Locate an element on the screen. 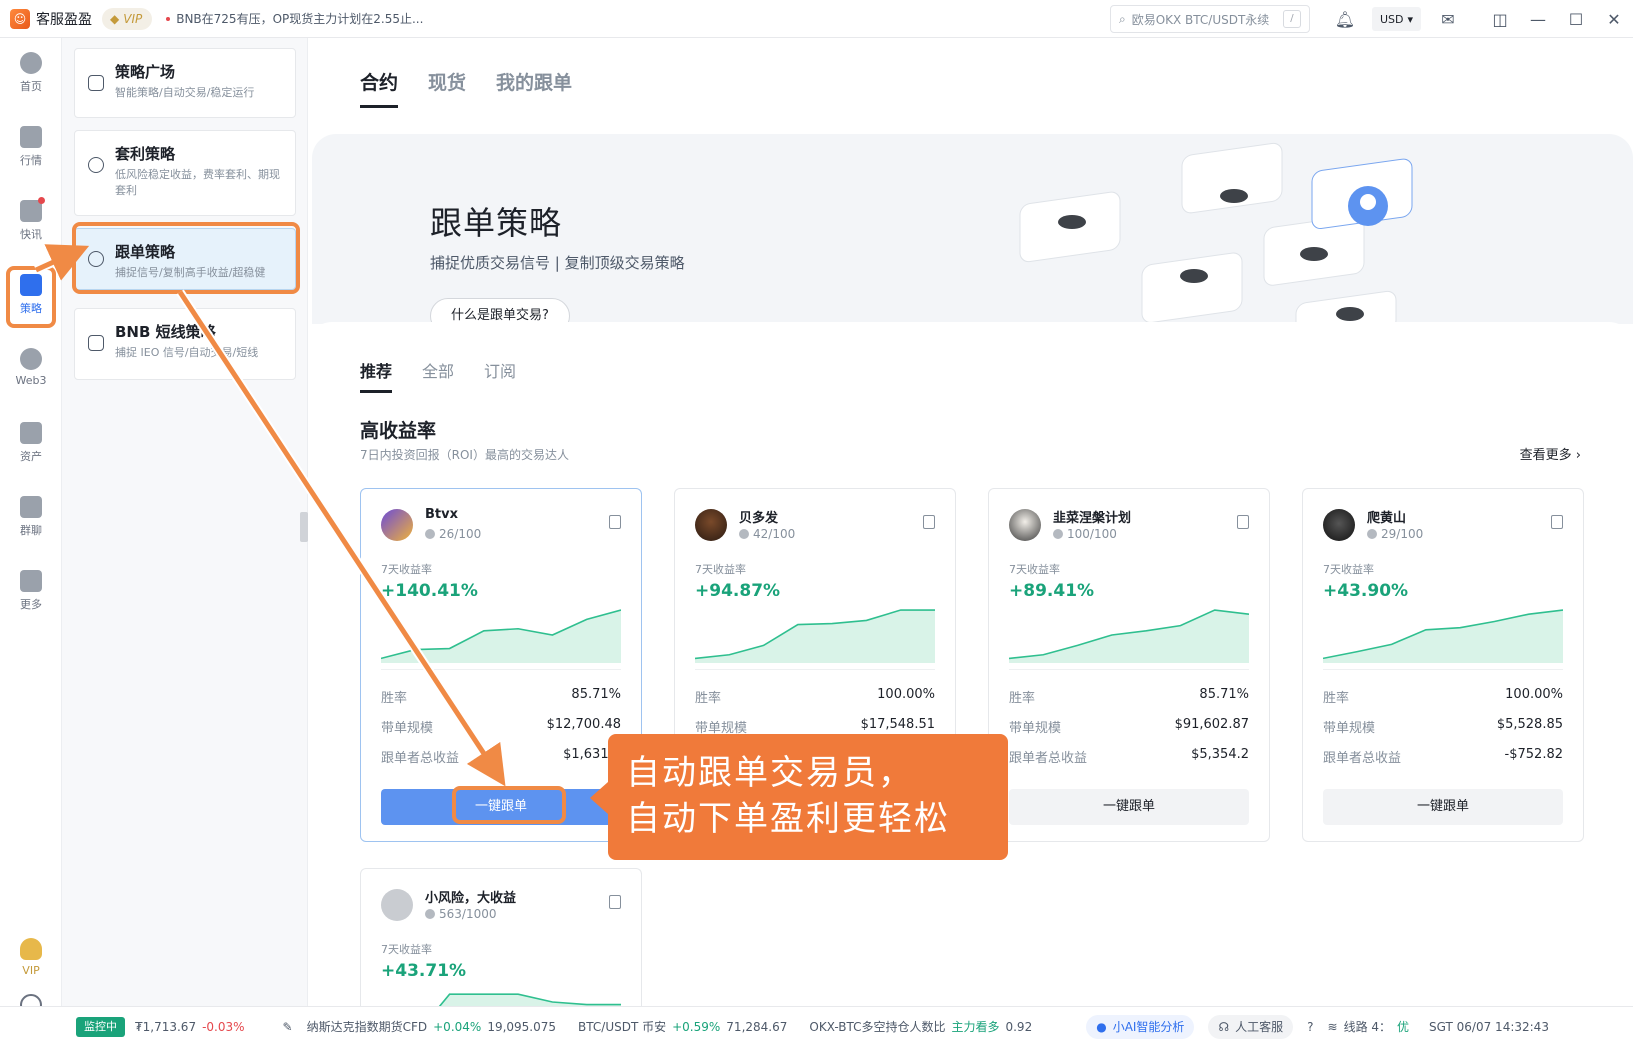 This screenshot has height=1046, width=1633. rail-item-more: 更多 is located at coordinates (31, 591).